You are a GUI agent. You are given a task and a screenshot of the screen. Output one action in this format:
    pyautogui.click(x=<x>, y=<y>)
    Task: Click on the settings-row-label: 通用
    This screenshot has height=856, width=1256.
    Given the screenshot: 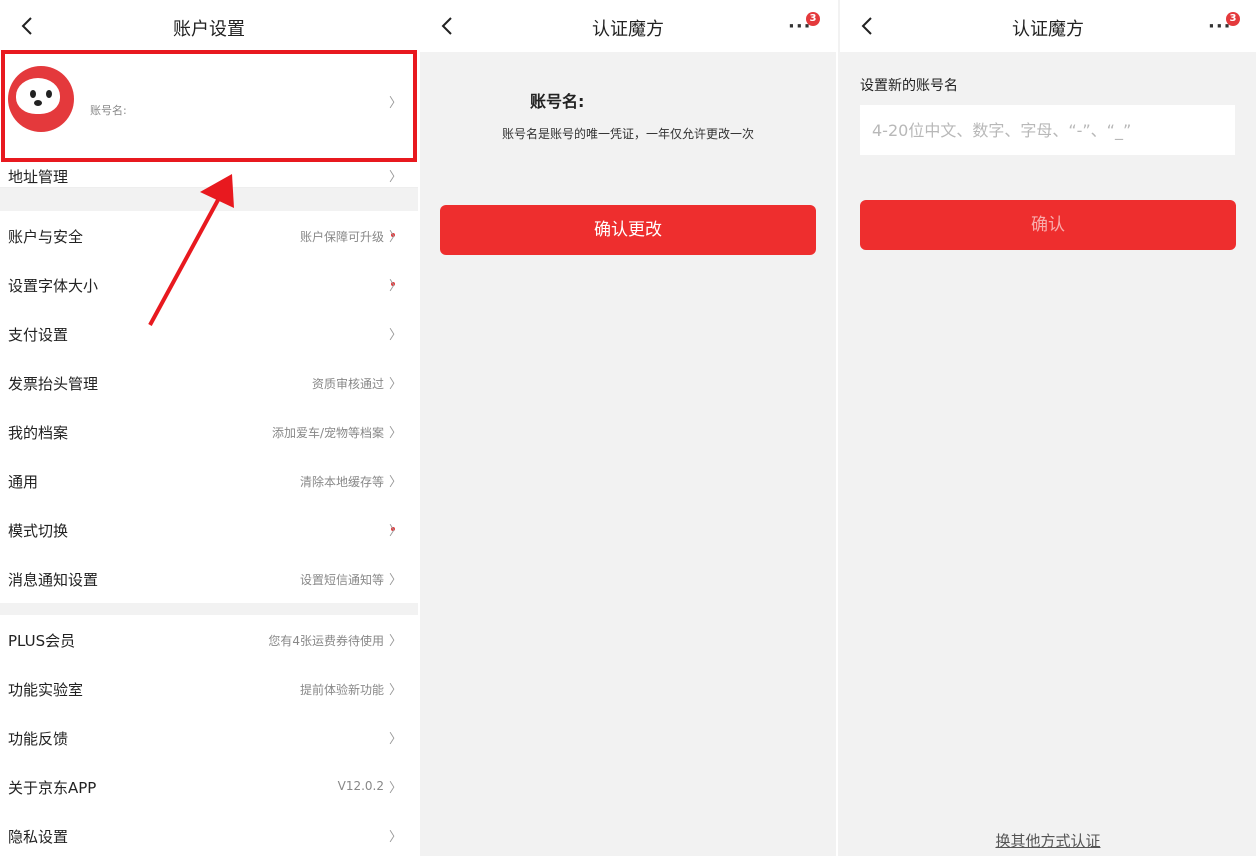 What is the action you would take?
    pyautogui.click(x=23, y=482)
    